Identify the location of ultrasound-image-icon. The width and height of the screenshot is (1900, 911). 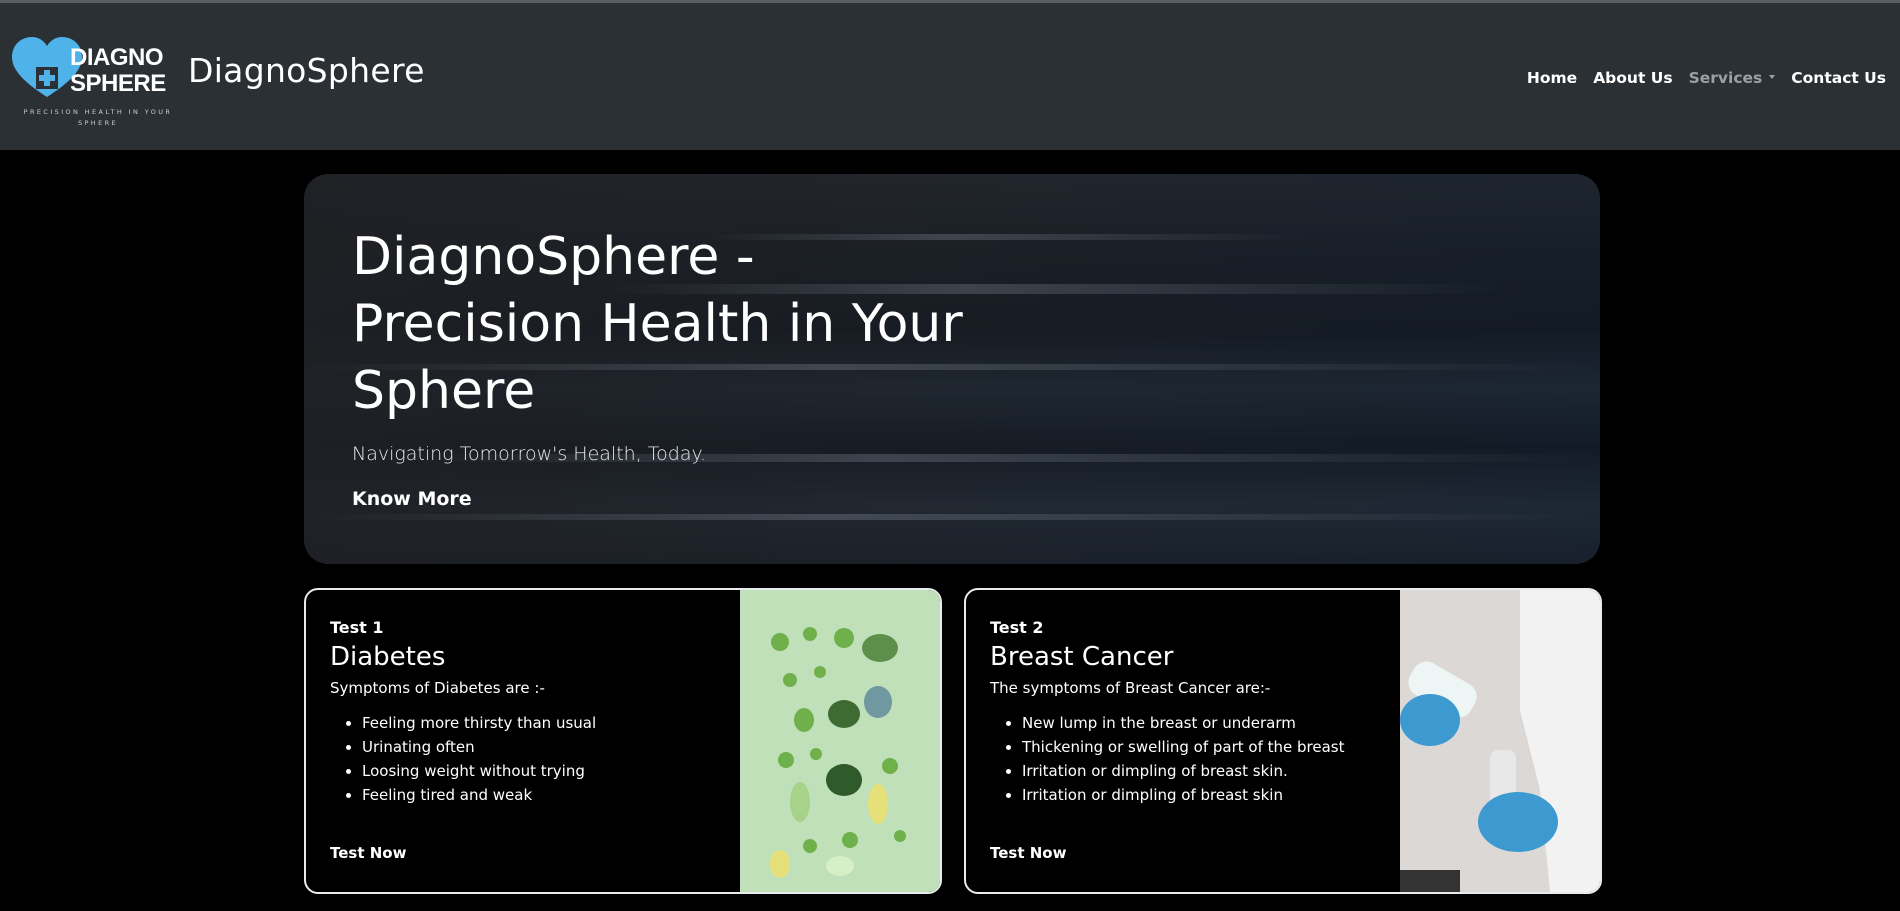
(1500, 741).